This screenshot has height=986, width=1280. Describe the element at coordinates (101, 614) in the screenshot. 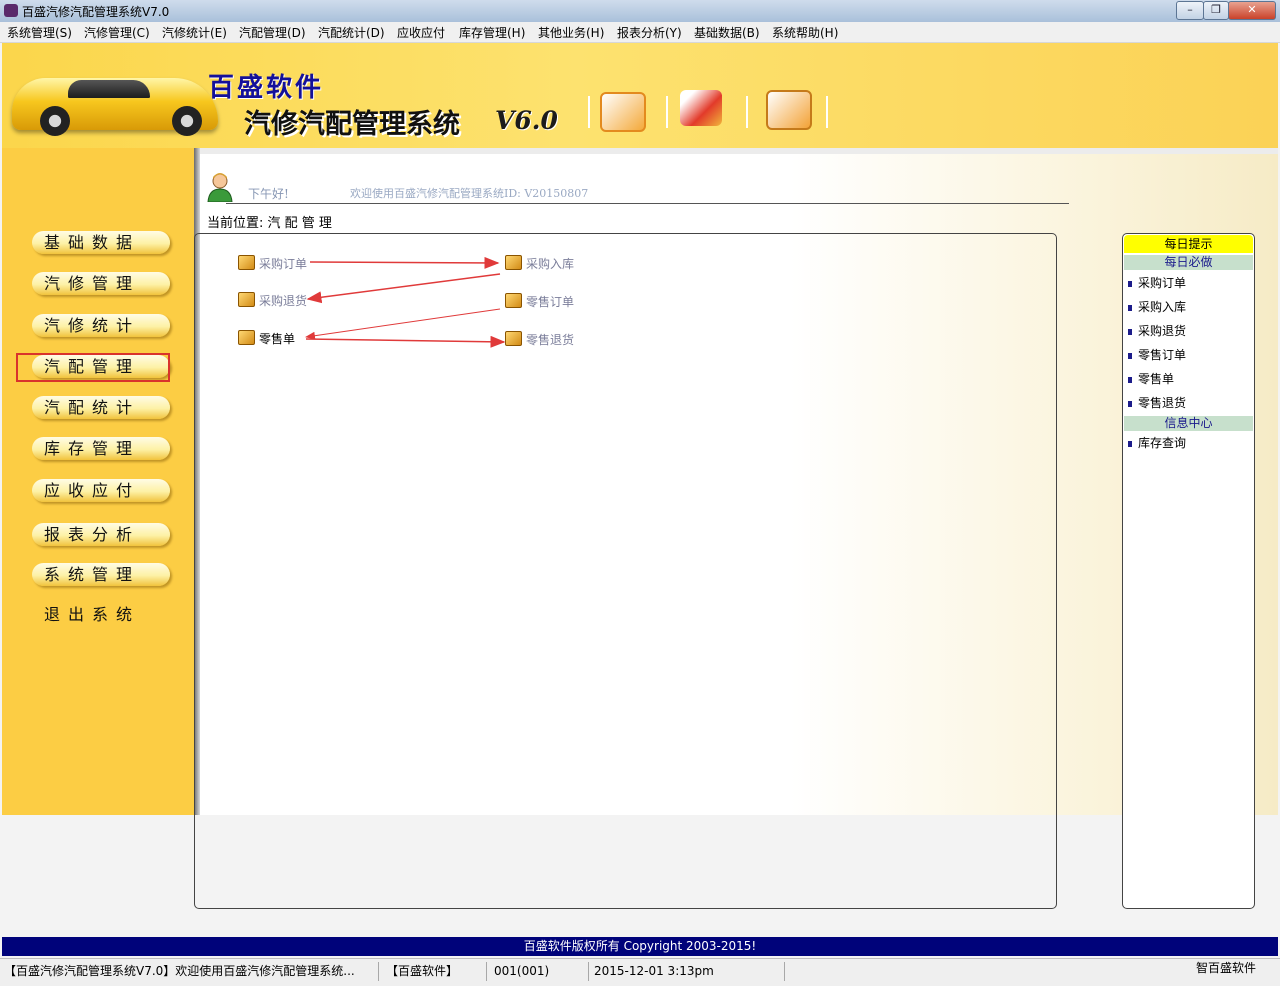

I see `nav-exit: 退出系统` at that location.